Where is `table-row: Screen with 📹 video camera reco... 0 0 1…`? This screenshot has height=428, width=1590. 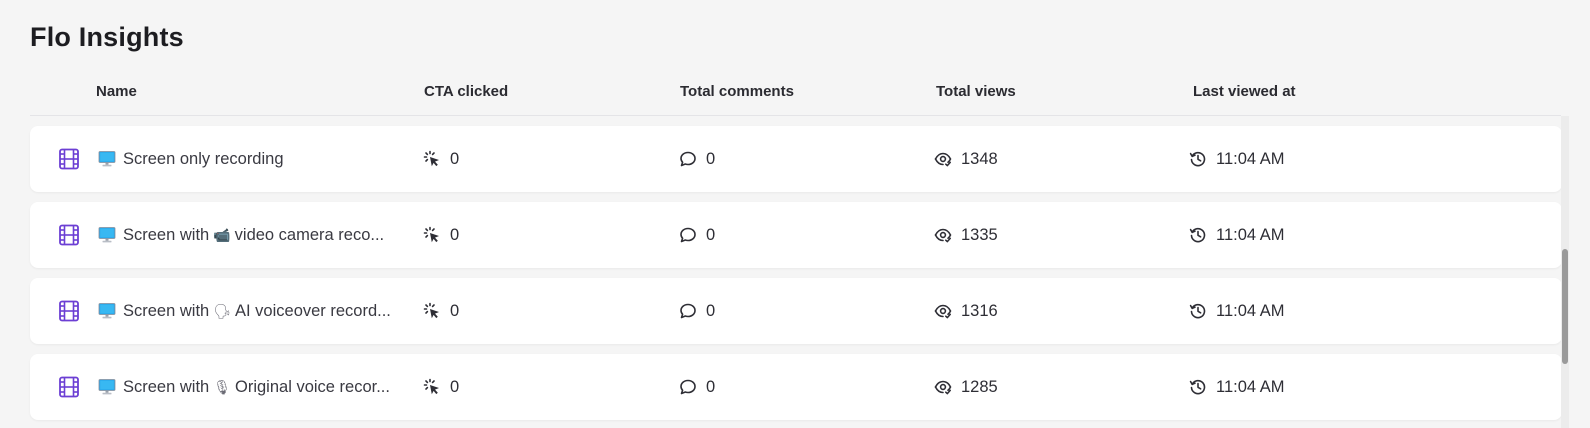
table-row: Screen with 📹 video camera reco... 0 0 1… is located at coordinates (796, 235).